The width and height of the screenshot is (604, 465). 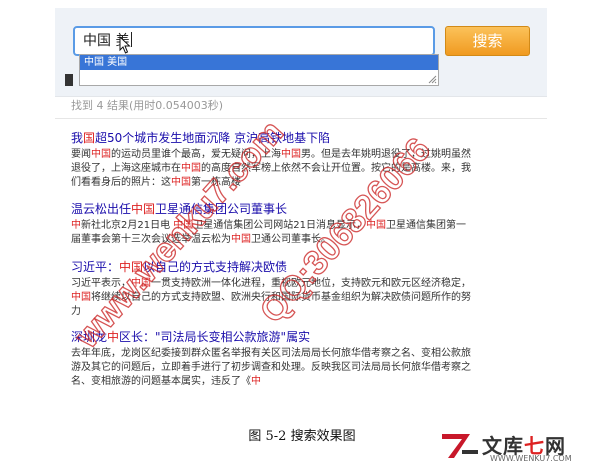 What do you see at coordinates (271, 337) in the screenshot?
I see `result-title-link: 深圳龙中区长："司法局长变相公款旅游"属实` at bounding box center [271, 337].